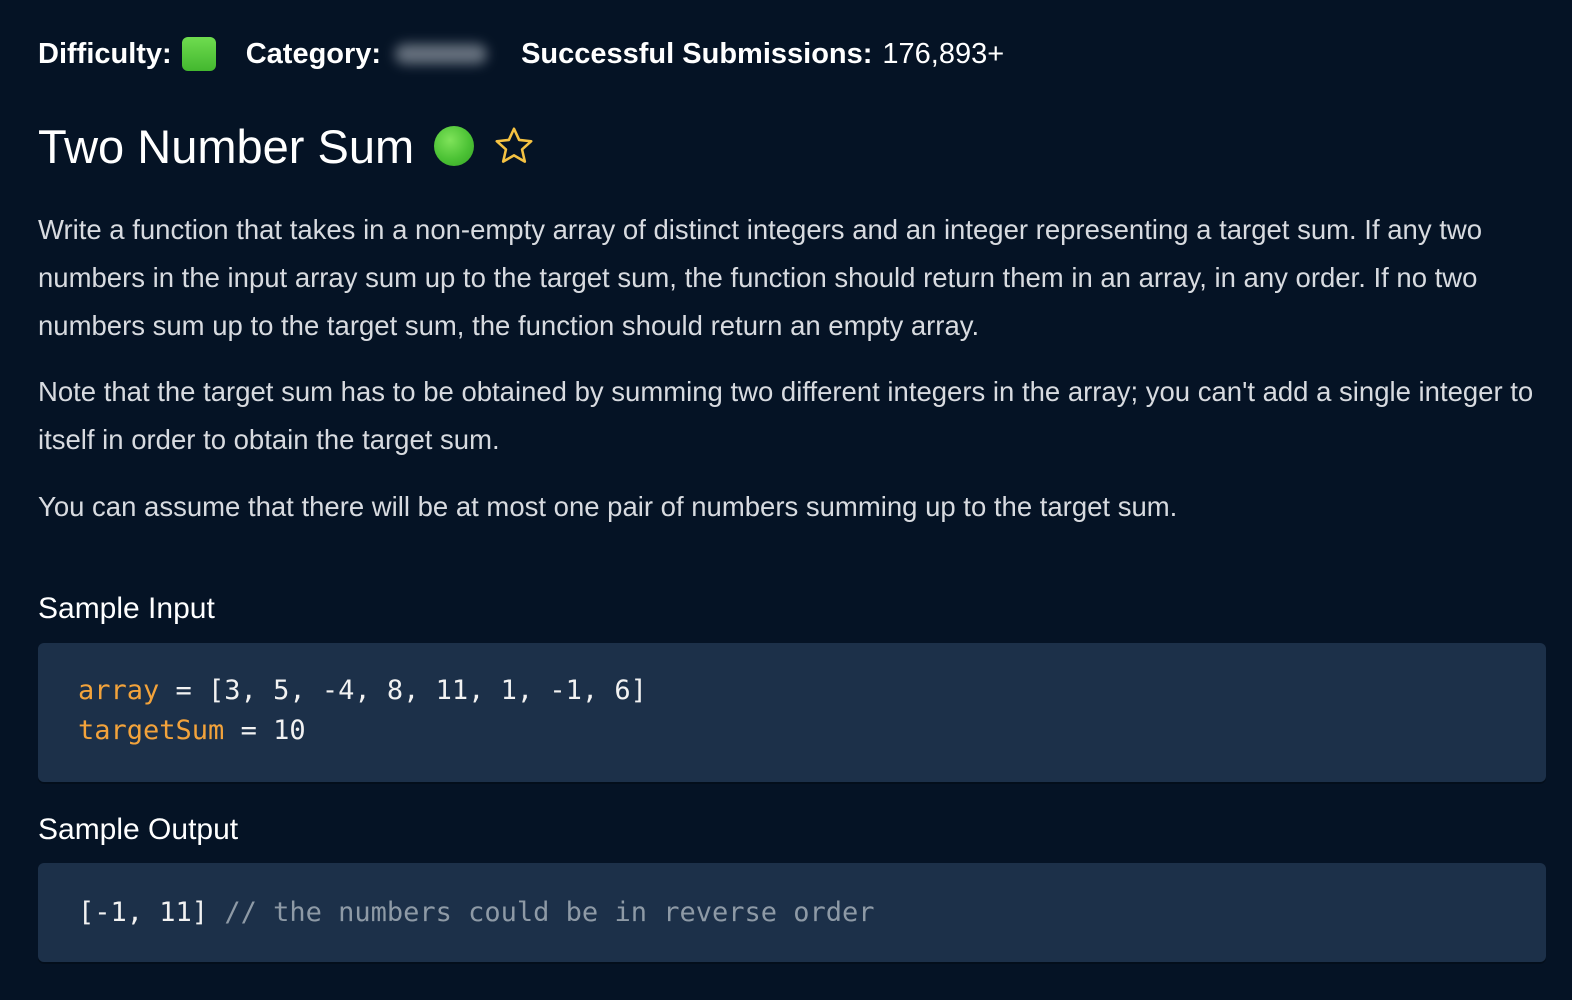 The image size is (1572, 1000). I want to click on submissions-label: Successful Submissions:, so click(697, 53).